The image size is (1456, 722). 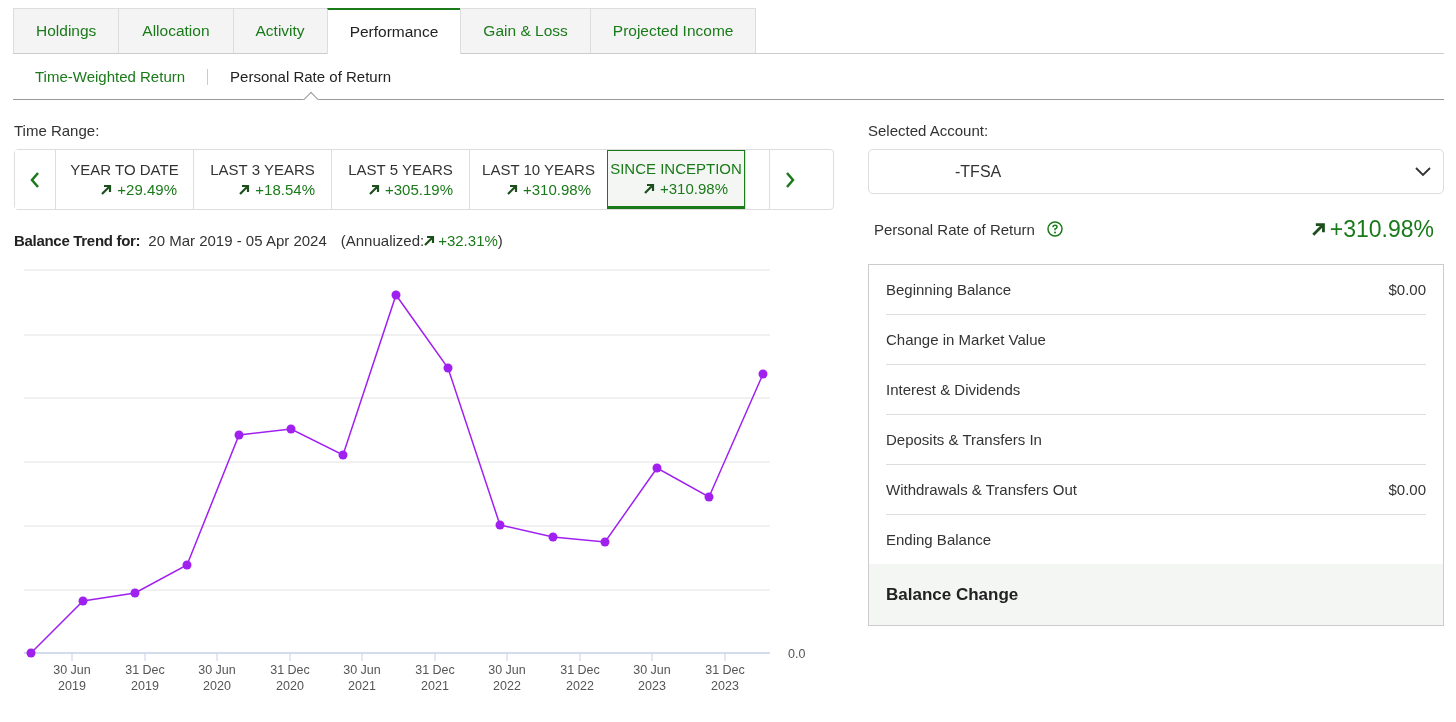 I want to click on tab: Holdings, so click(x=66, y=30).